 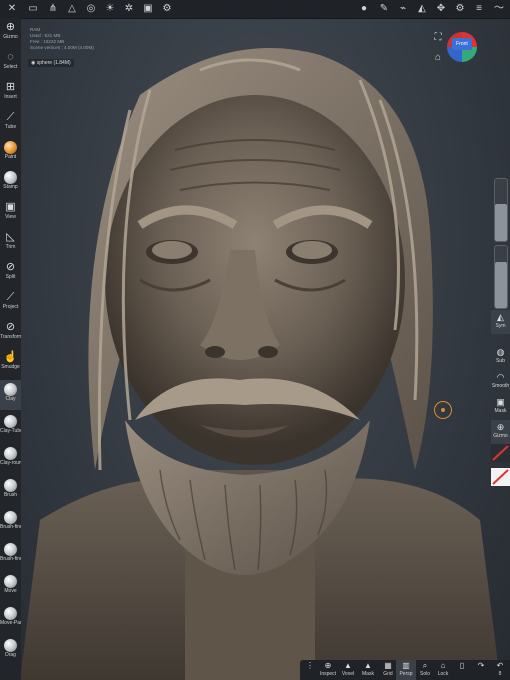 What do you see at coordinates (10, 303) in the screenshot?
I see `tool-project: ⟋ Project` at bounding box center [10, 303].